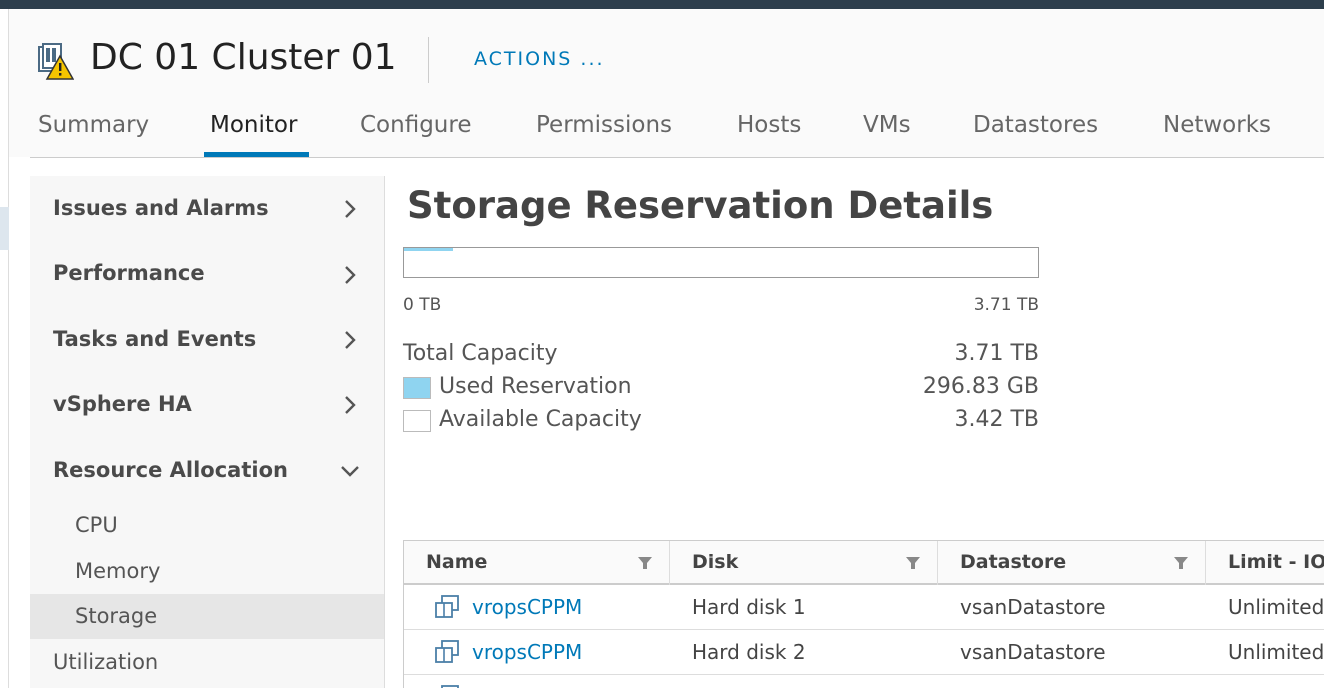 This screenshot has width=1324, height=688. Describe the element at coordinates (804, 563) in the screenshot. I see `column-header-disk: Disk` at that location.